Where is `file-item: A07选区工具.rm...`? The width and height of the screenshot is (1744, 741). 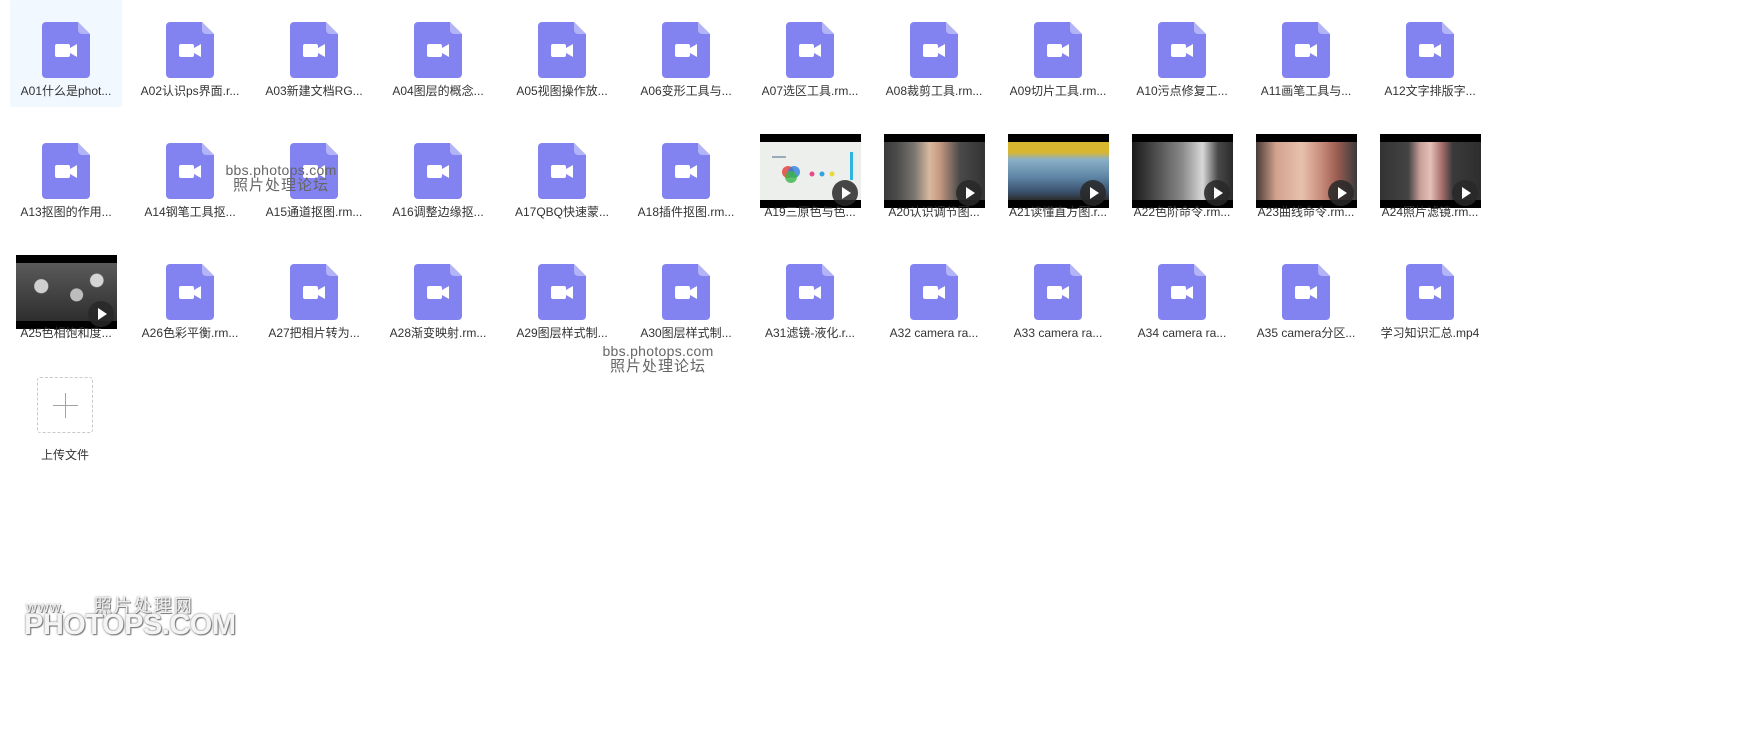
file-item: A07选区工具.rm... is located at coordinates (810, 53).